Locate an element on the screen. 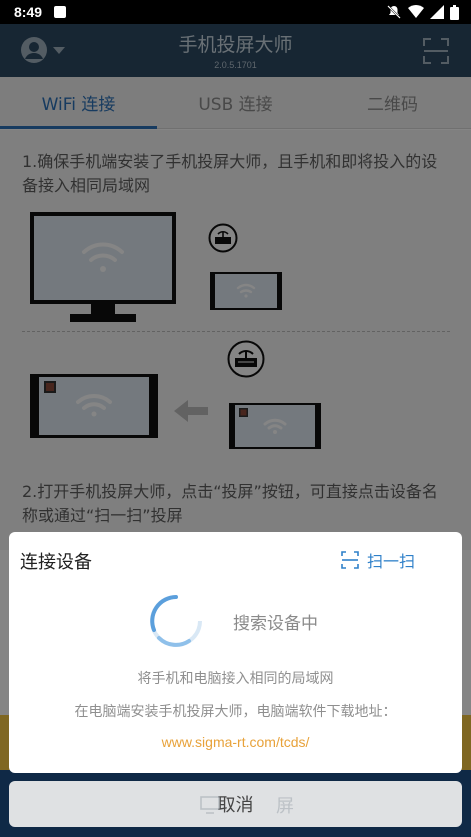  monitor-icon is located at coordinates (210, 805).